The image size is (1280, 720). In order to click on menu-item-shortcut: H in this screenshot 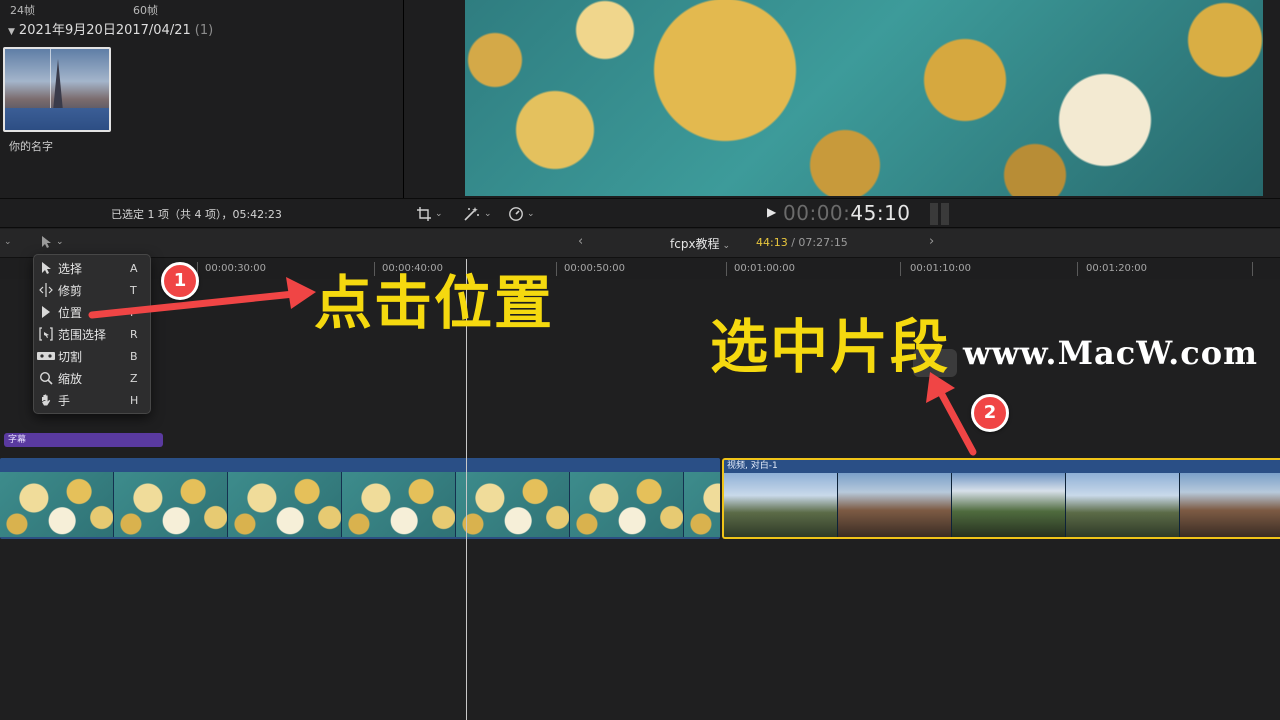, I will do `click(134, 400)`.